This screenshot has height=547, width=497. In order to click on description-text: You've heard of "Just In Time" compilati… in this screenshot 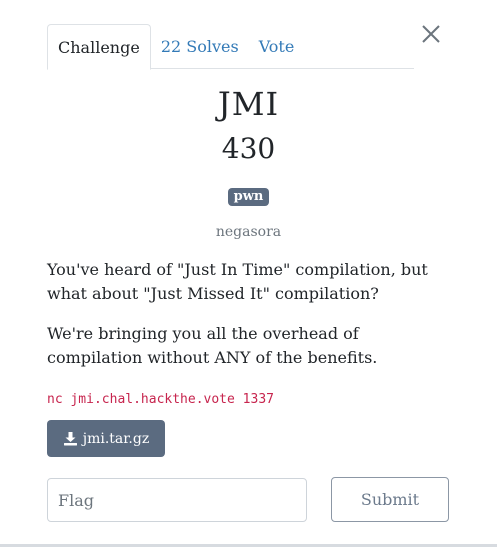, I will do `click(237, 281)`.